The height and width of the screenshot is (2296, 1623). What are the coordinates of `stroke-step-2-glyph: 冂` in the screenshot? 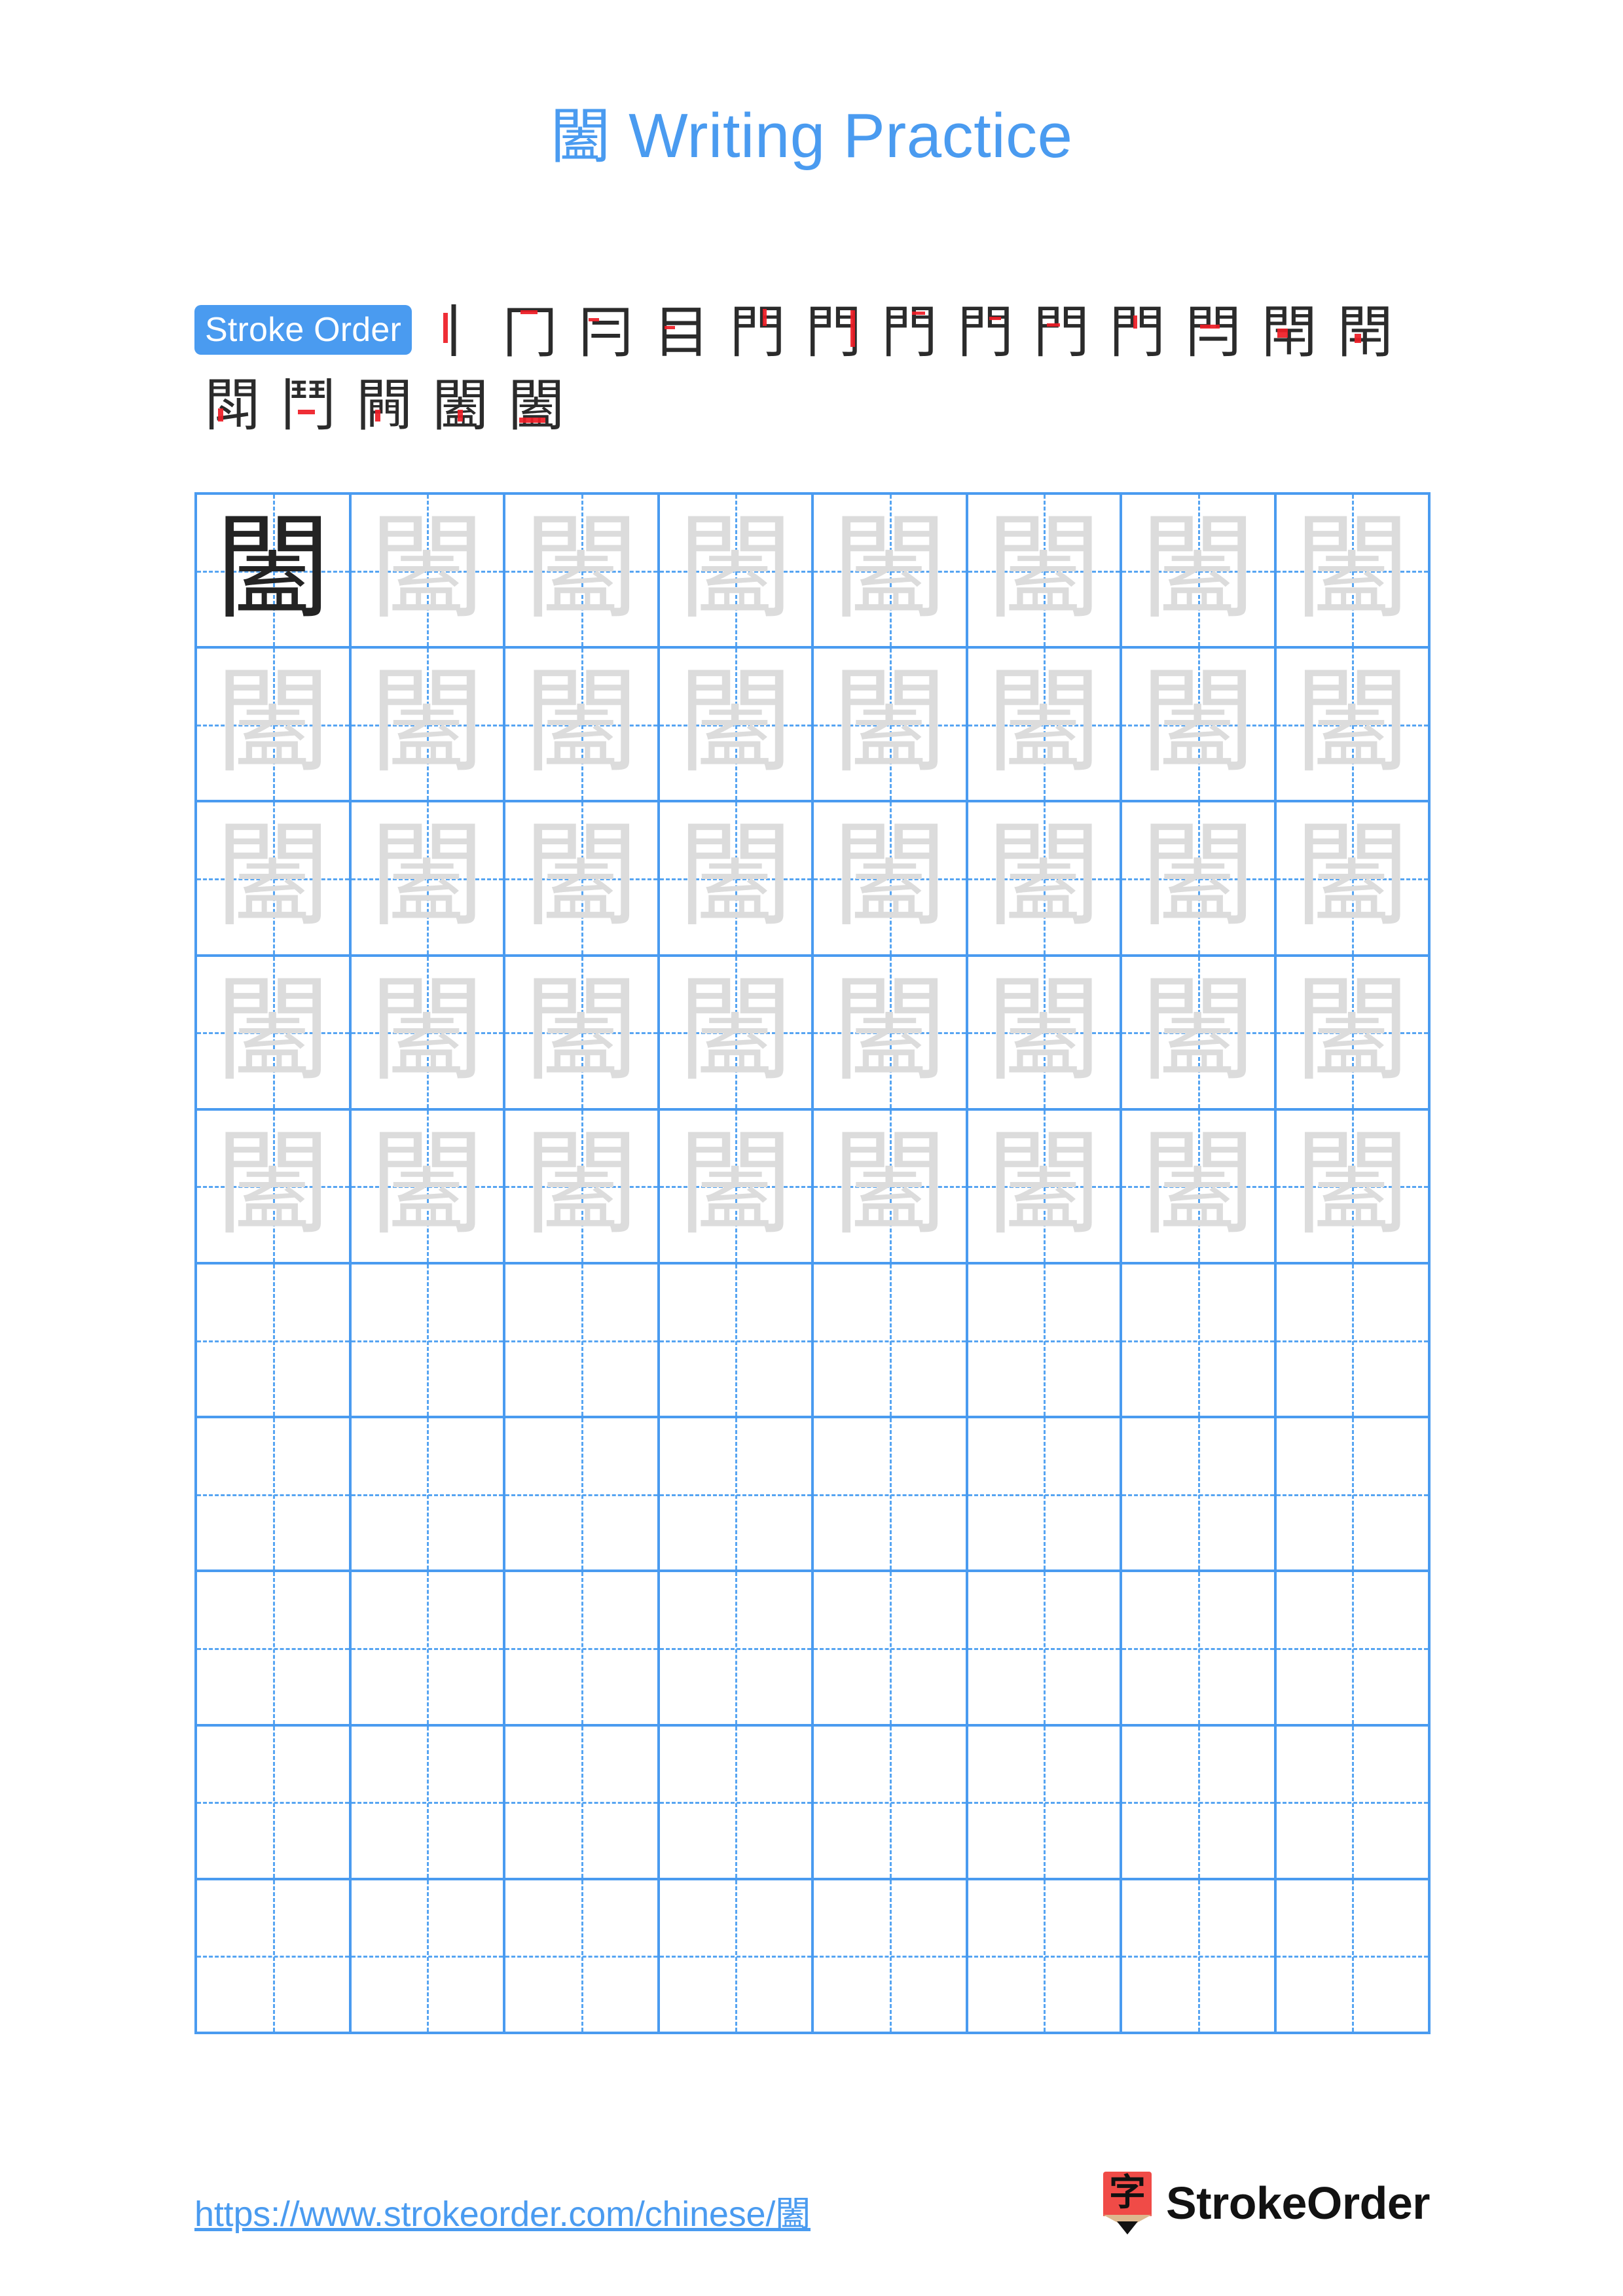 It's located at (529, 332).